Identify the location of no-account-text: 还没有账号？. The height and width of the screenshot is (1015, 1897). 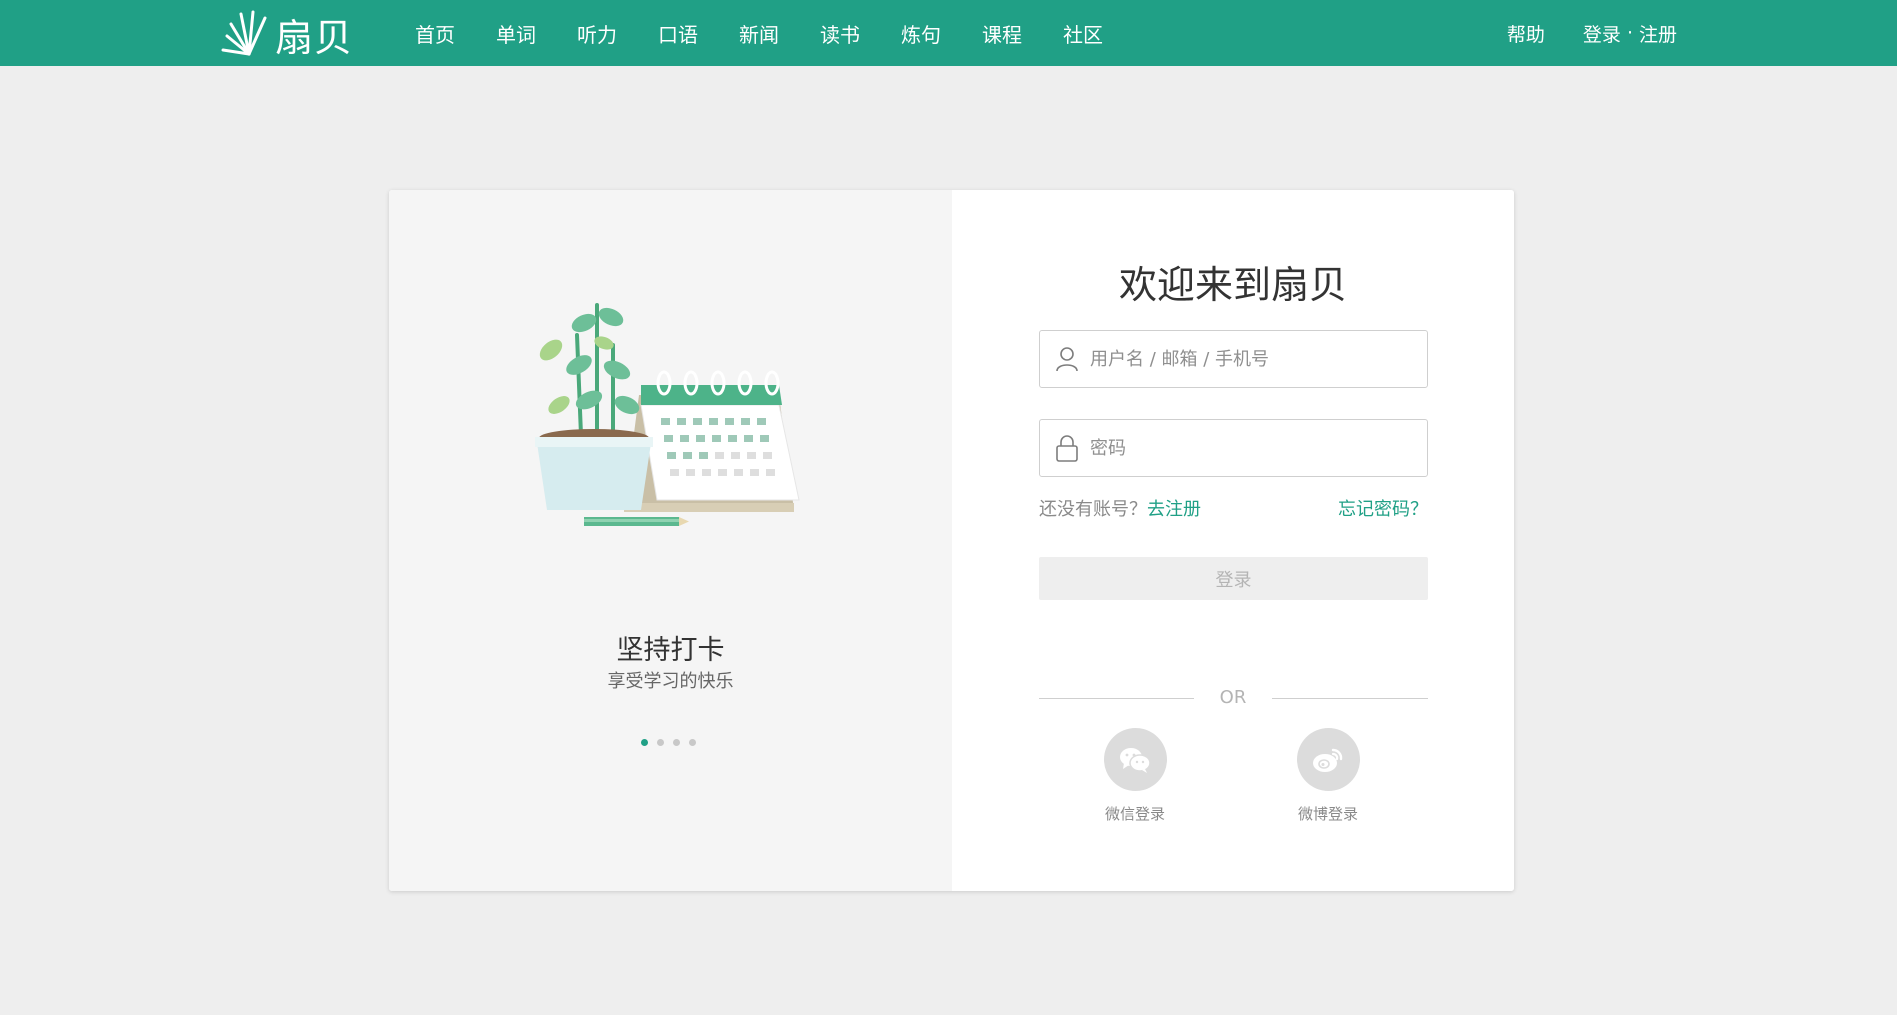
(1093, 509).